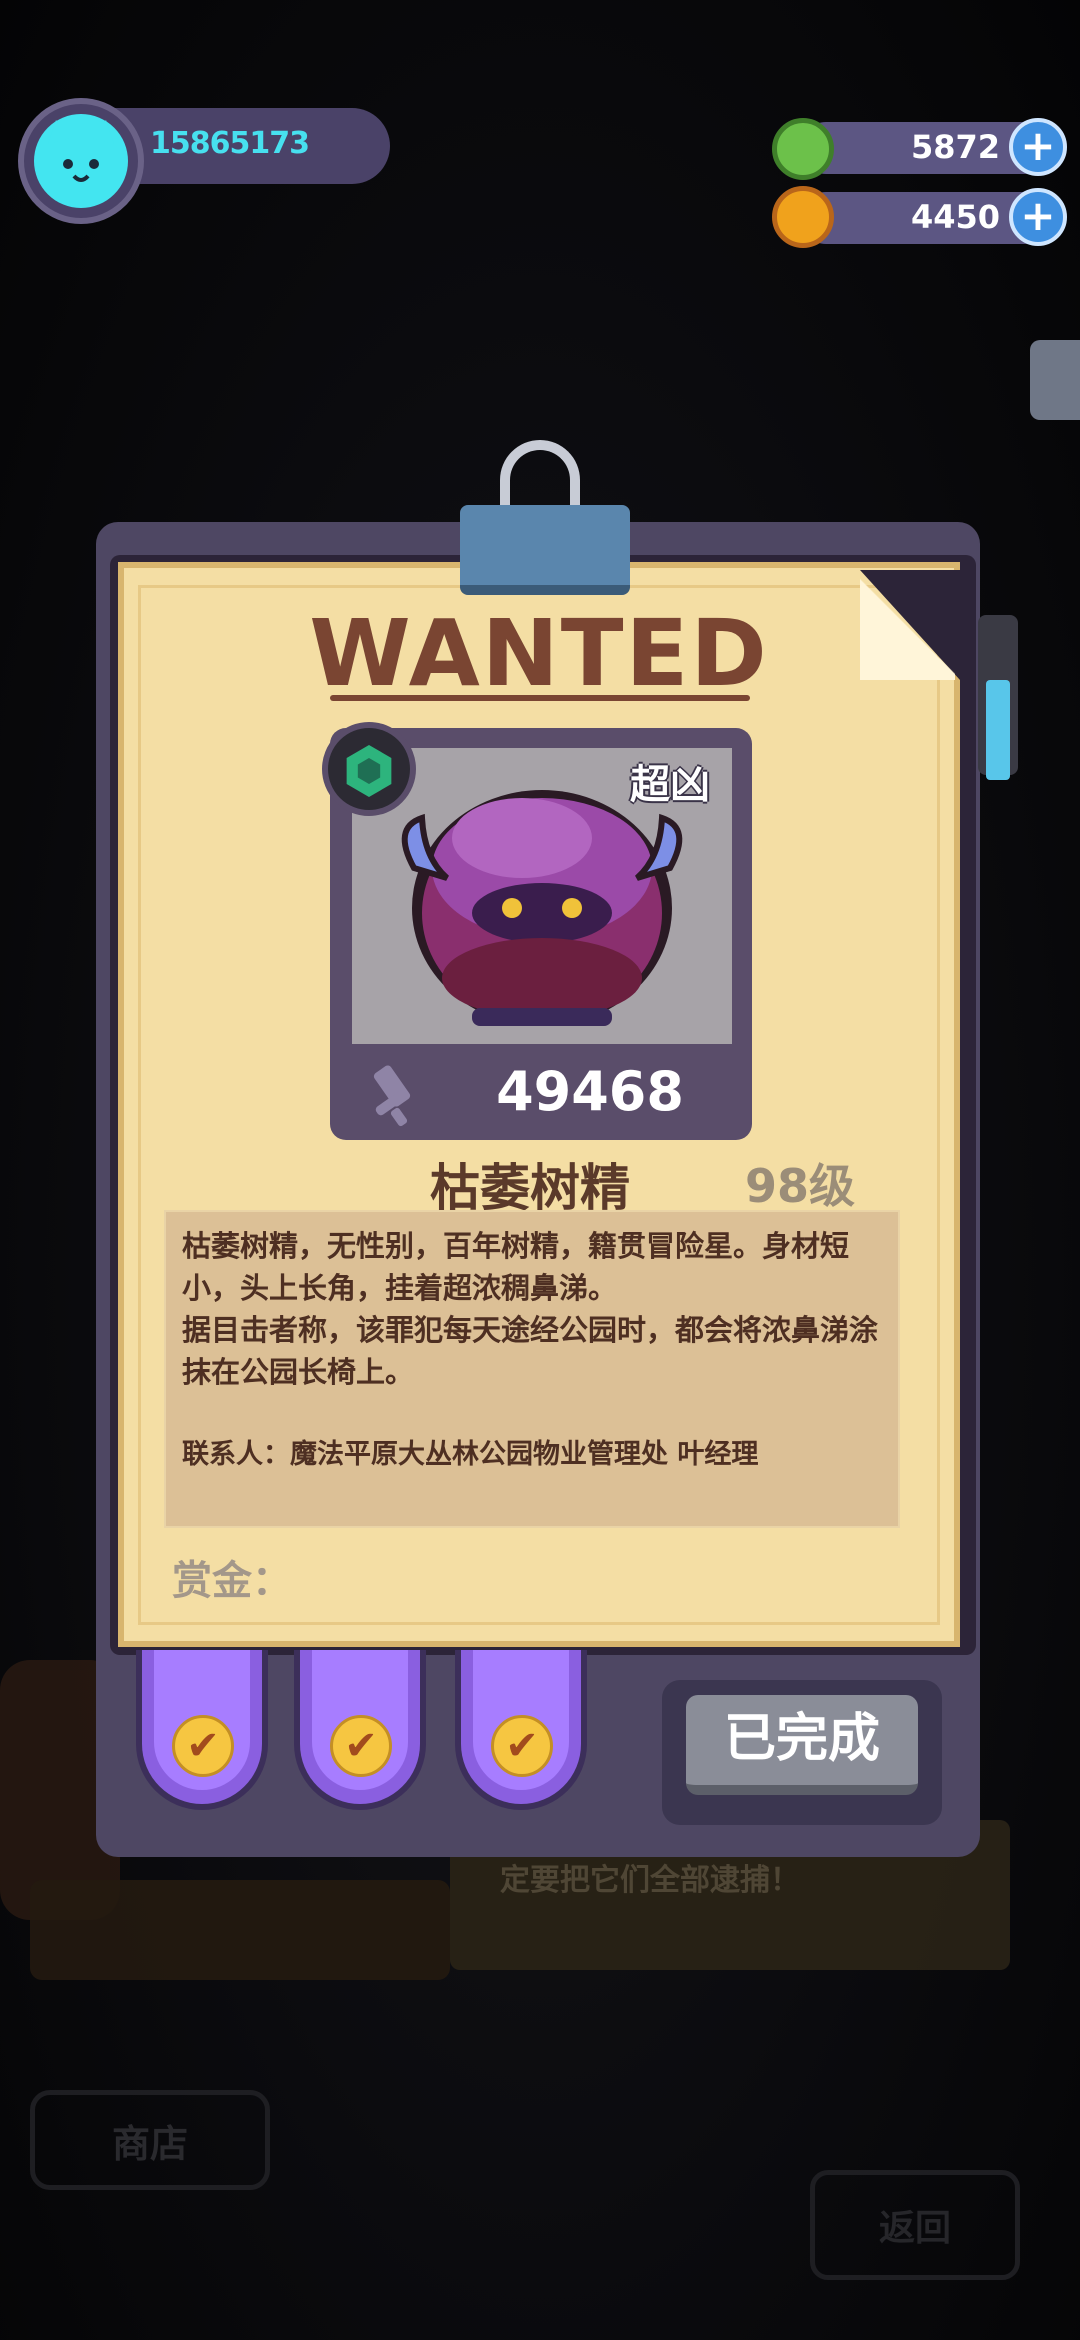 This screenshot has height=2340, width=1080. I want to click on green-coin-icon, so click(803, 149).